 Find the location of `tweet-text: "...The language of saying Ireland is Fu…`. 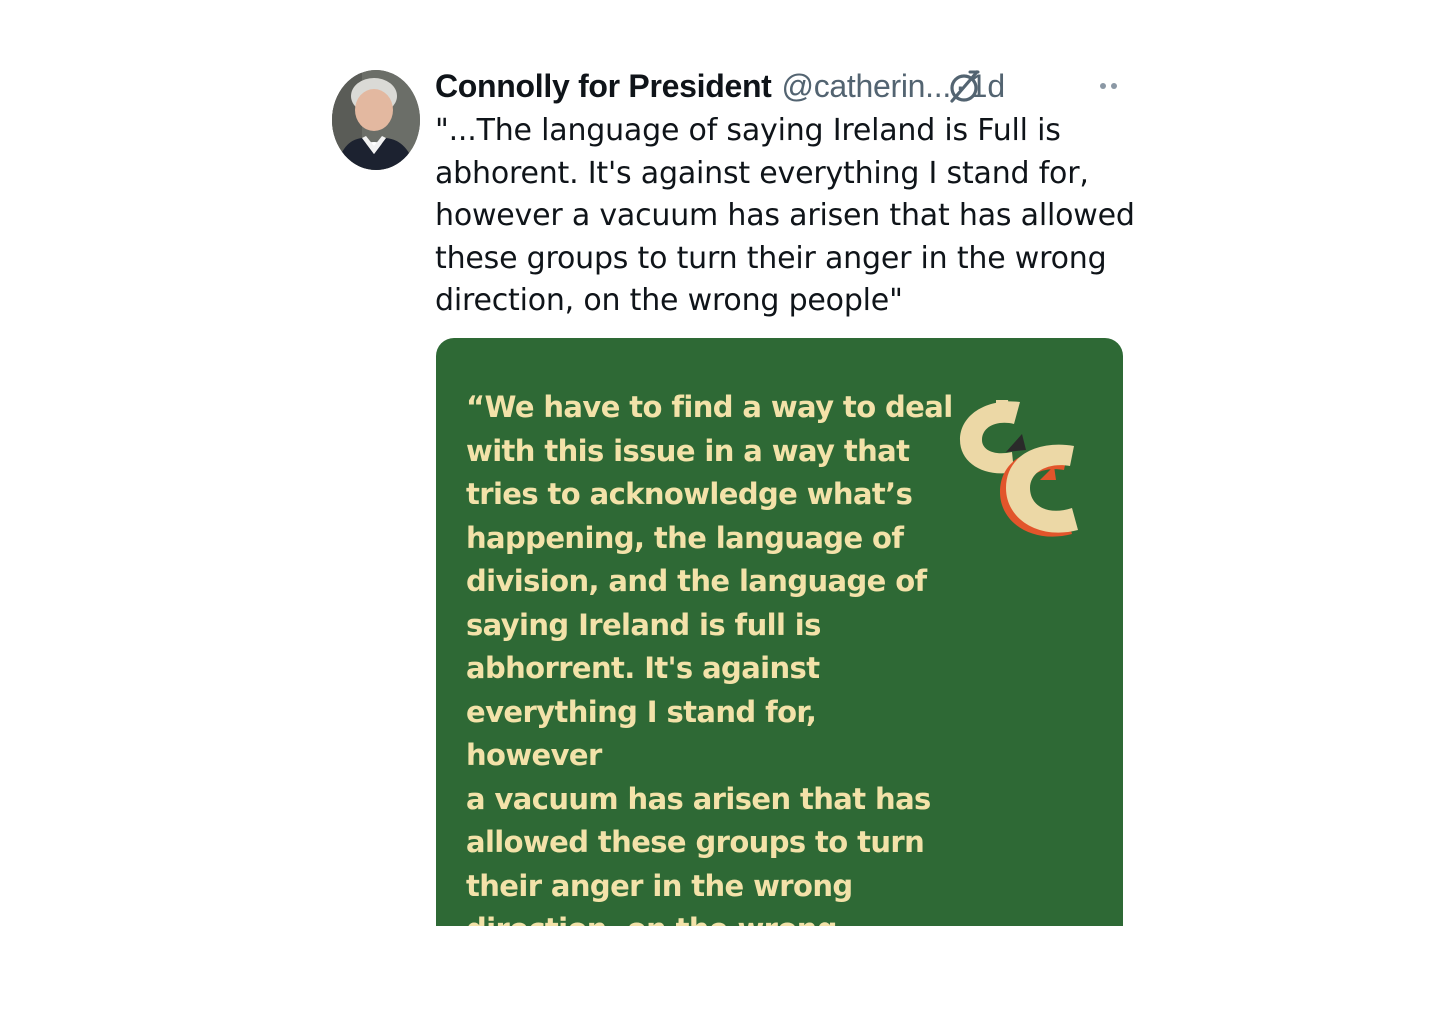

tweet-text: "...The language of saying Ireland is Fu… is located at coordinates (785, 215).